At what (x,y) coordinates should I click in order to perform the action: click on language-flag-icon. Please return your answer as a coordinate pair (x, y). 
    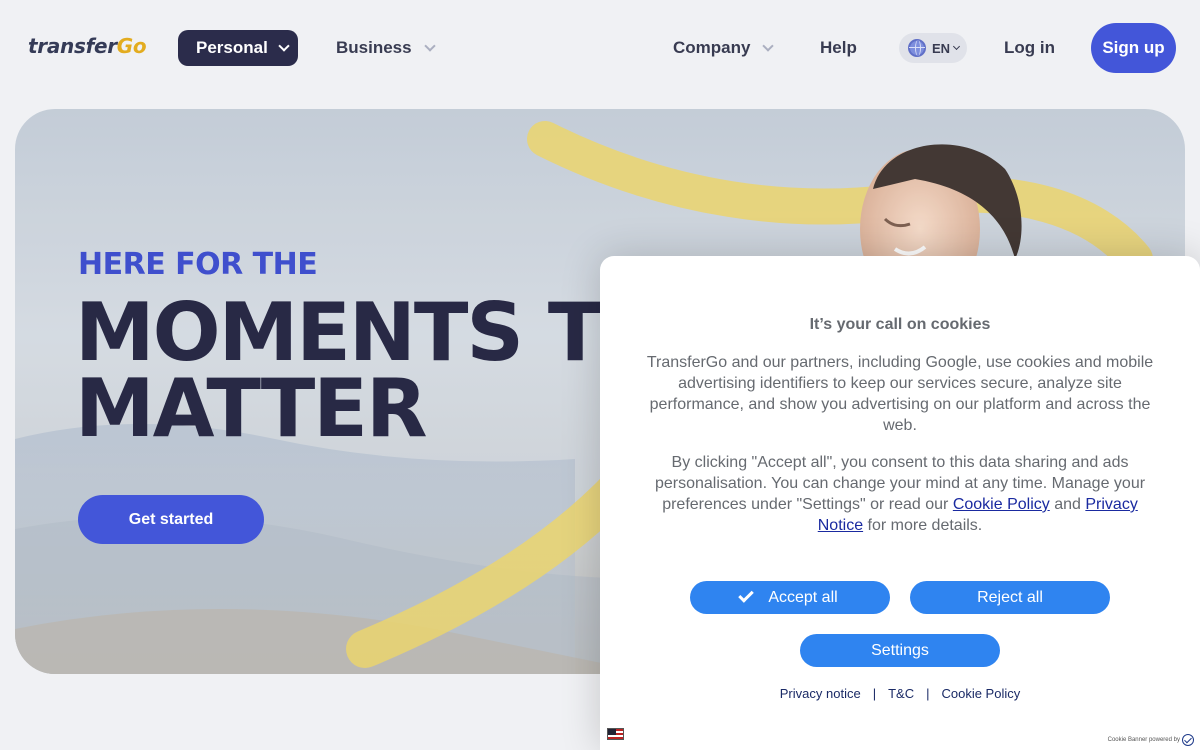
    Looking at the image, I should click on (615, 734).